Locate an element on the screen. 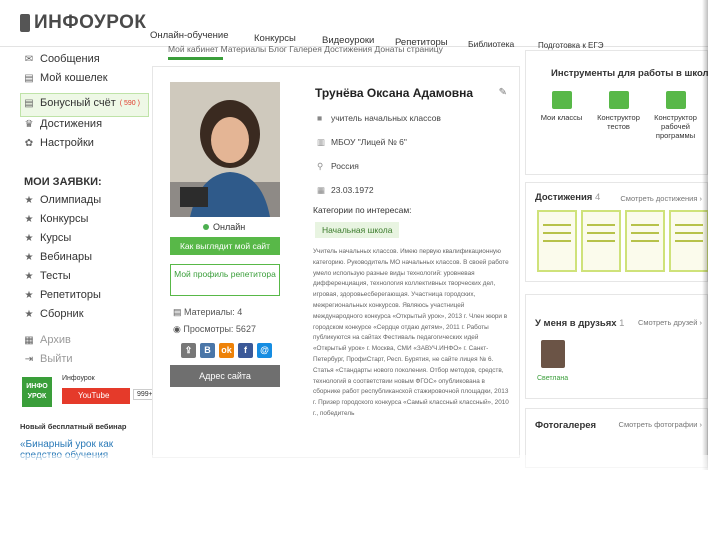  request-collection: ★ Сборник is located at coordinates (54, 314).